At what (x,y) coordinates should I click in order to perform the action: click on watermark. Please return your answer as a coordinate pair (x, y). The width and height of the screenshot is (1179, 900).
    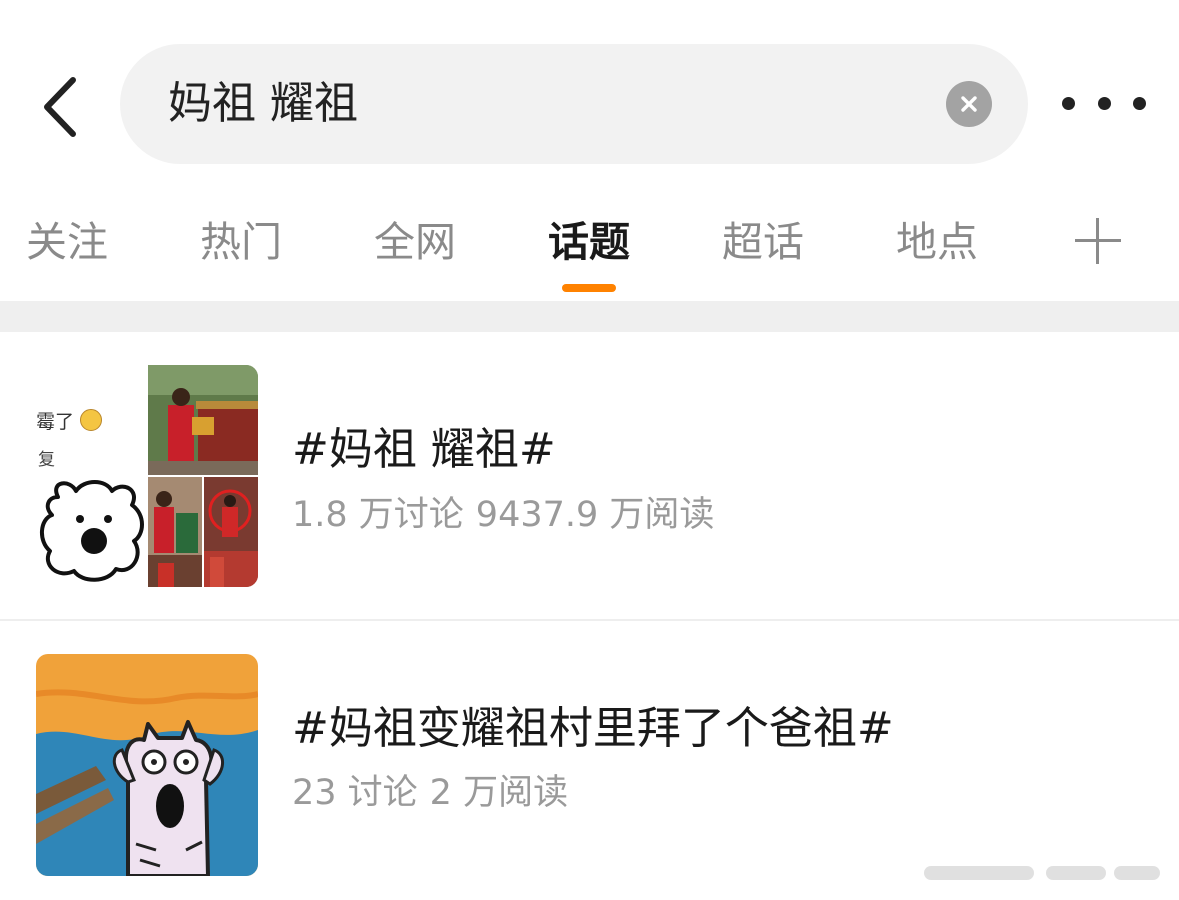
    Looking at the image, I should click on (1042, 873).